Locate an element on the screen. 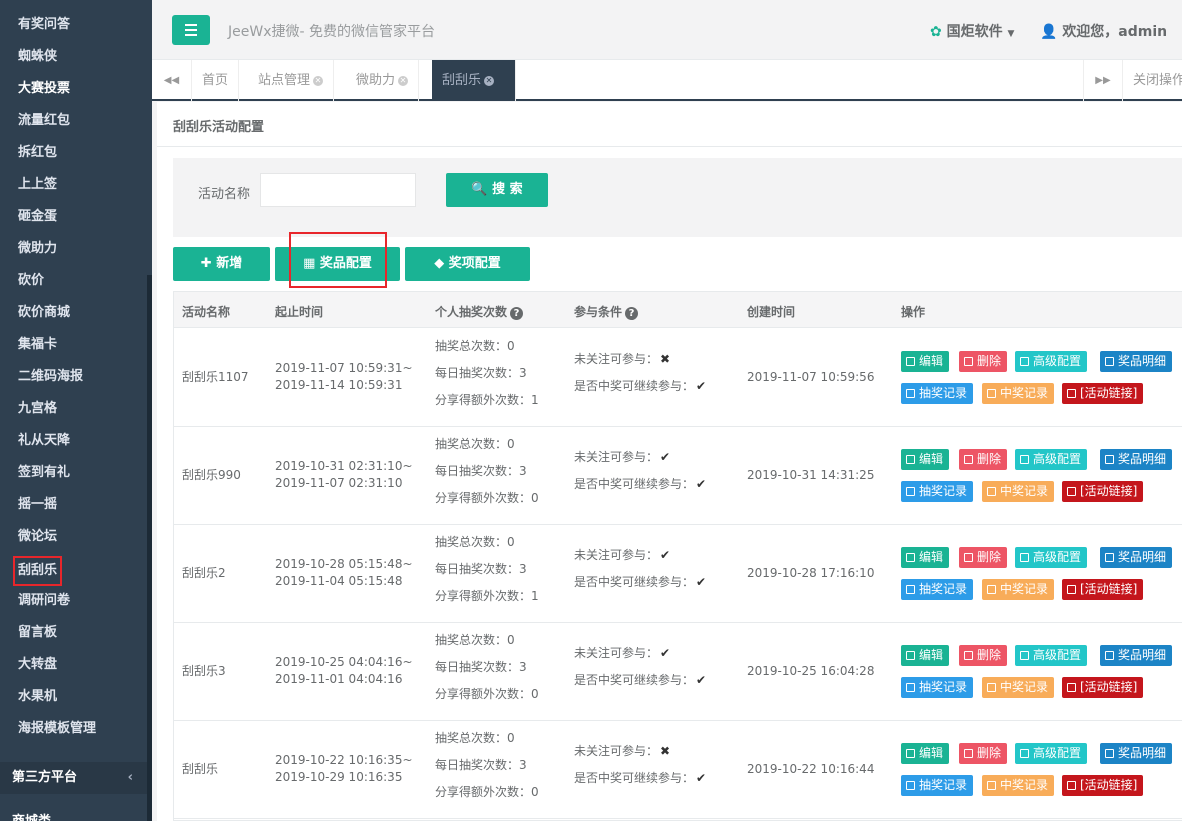 Image resolution: width=1182 pixels, height=821 pixels. tab-wei-zhuli: 微助力 ✕ is located at coordinates (383, 80).